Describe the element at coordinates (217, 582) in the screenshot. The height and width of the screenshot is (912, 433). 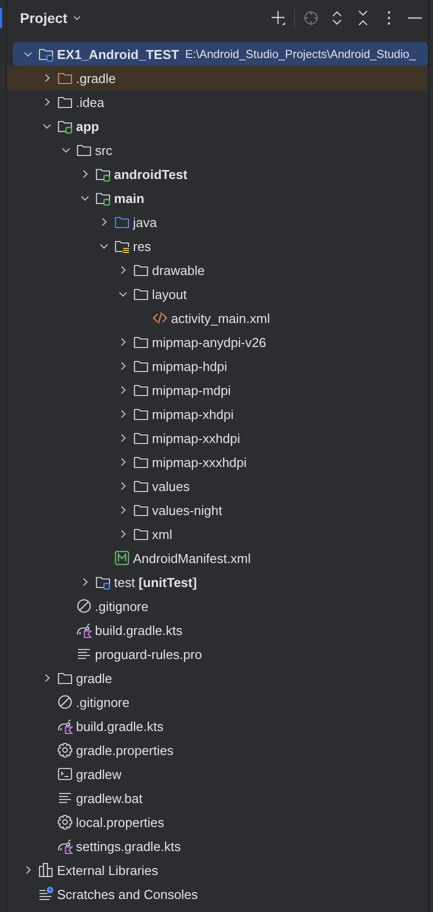
I see `tree-row: test [unitTest]` at that location.